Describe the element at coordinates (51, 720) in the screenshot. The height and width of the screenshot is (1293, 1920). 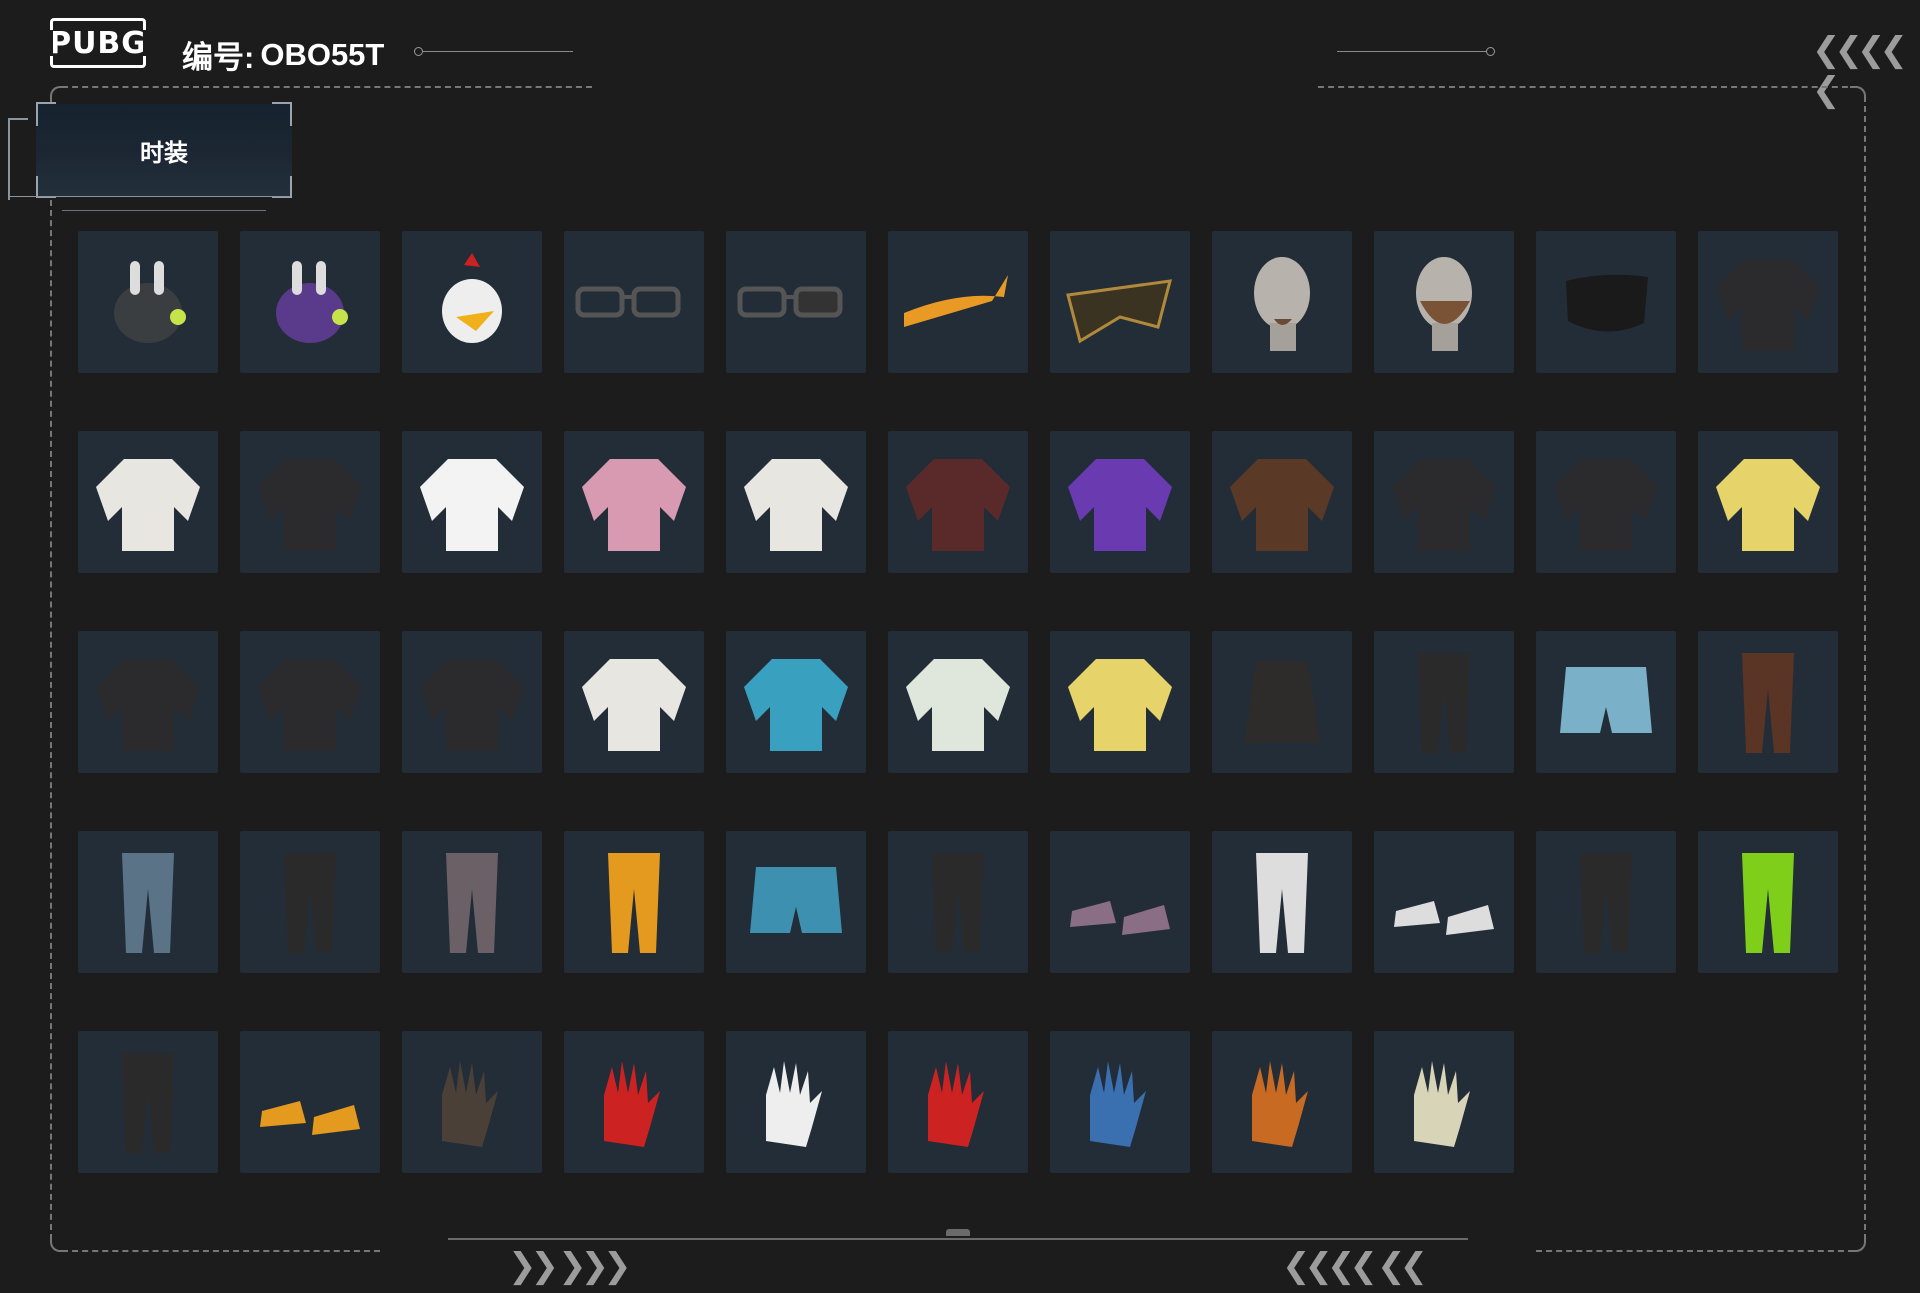
I see `frame-left` at that location.